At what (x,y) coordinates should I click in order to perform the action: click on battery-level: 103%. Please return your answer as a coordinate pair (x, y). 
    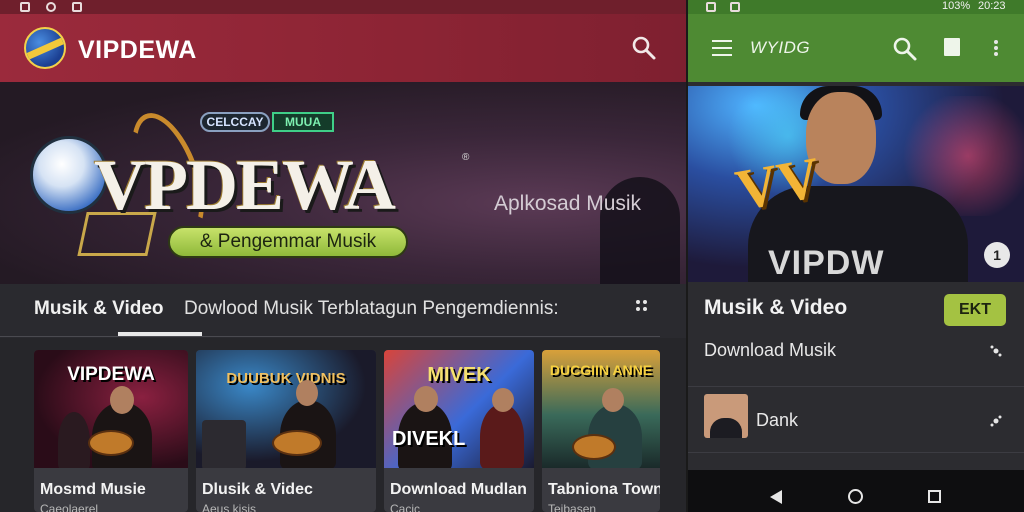
    Looking at the image, I should click on (956, 6).